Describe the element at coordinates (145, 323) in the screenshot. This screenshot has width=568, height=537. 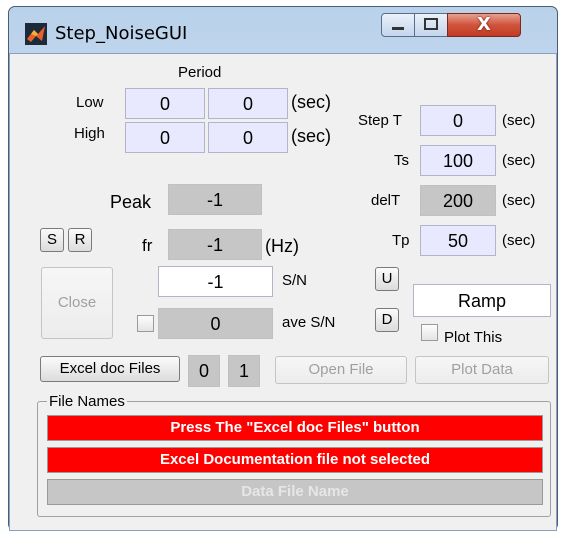
I see `ave-sn-checkbox` at that location.